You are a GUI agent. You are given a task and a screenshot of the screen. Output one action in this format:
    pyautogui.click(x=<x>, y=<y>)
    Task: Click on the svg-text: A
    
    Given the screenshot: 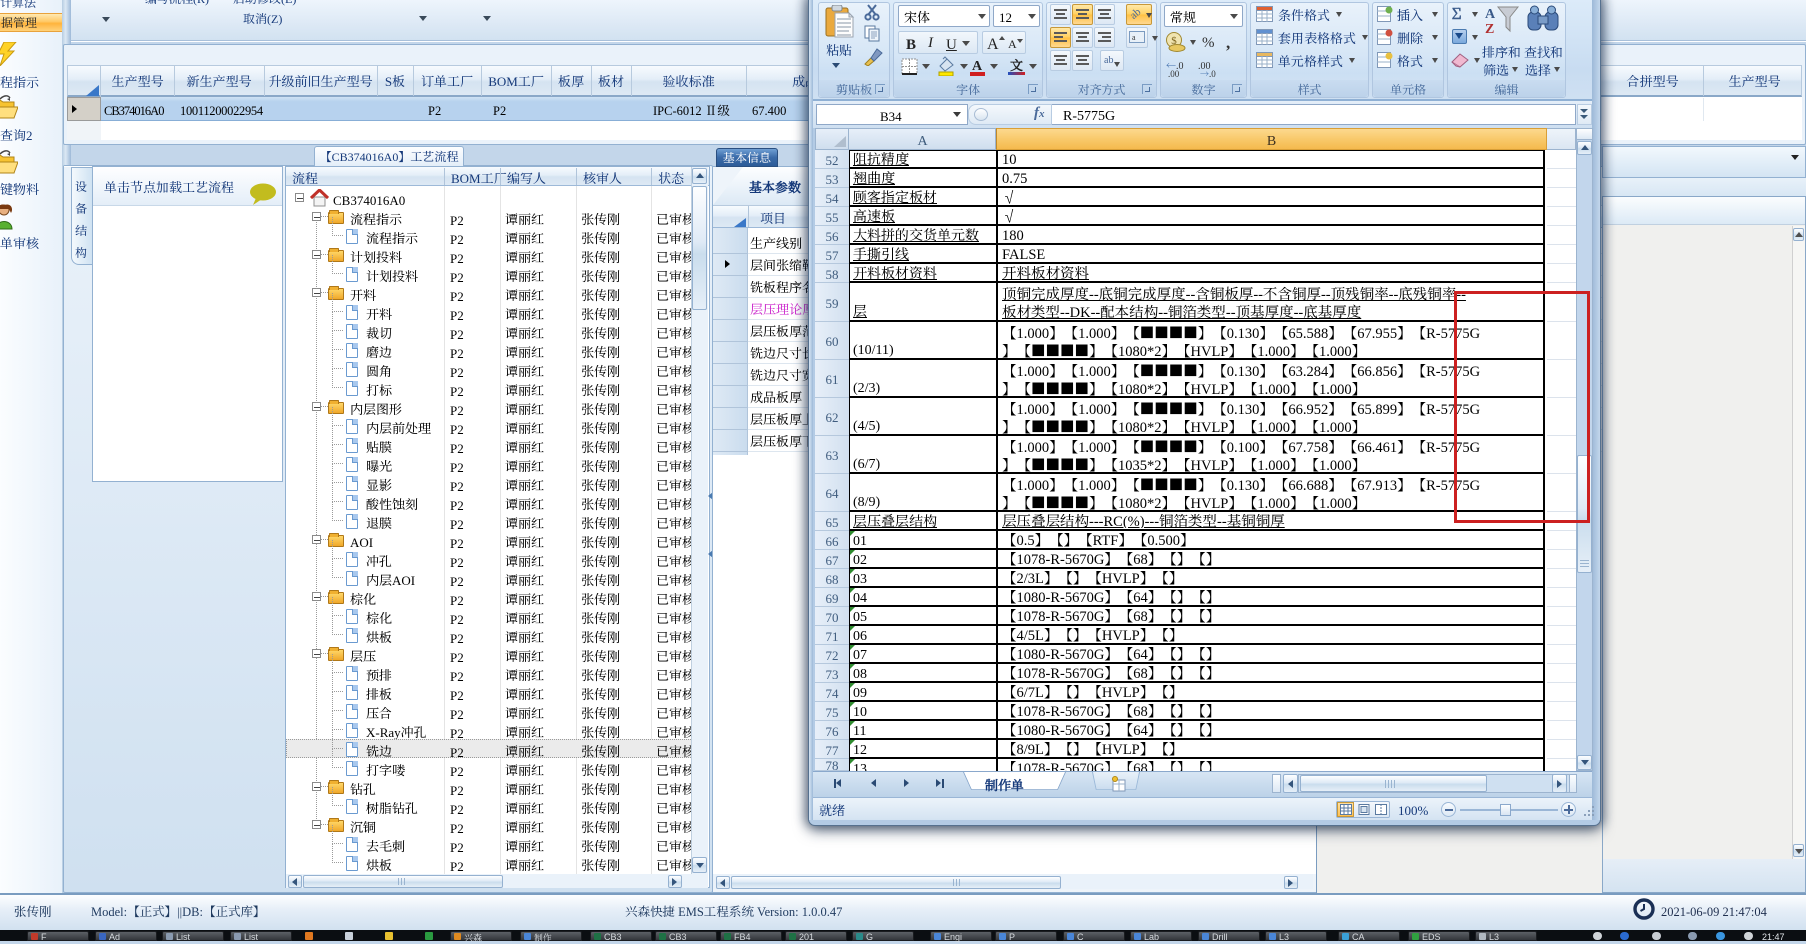 What is the action you would take?
    pyautogui.click(x=1490, y=14)
    